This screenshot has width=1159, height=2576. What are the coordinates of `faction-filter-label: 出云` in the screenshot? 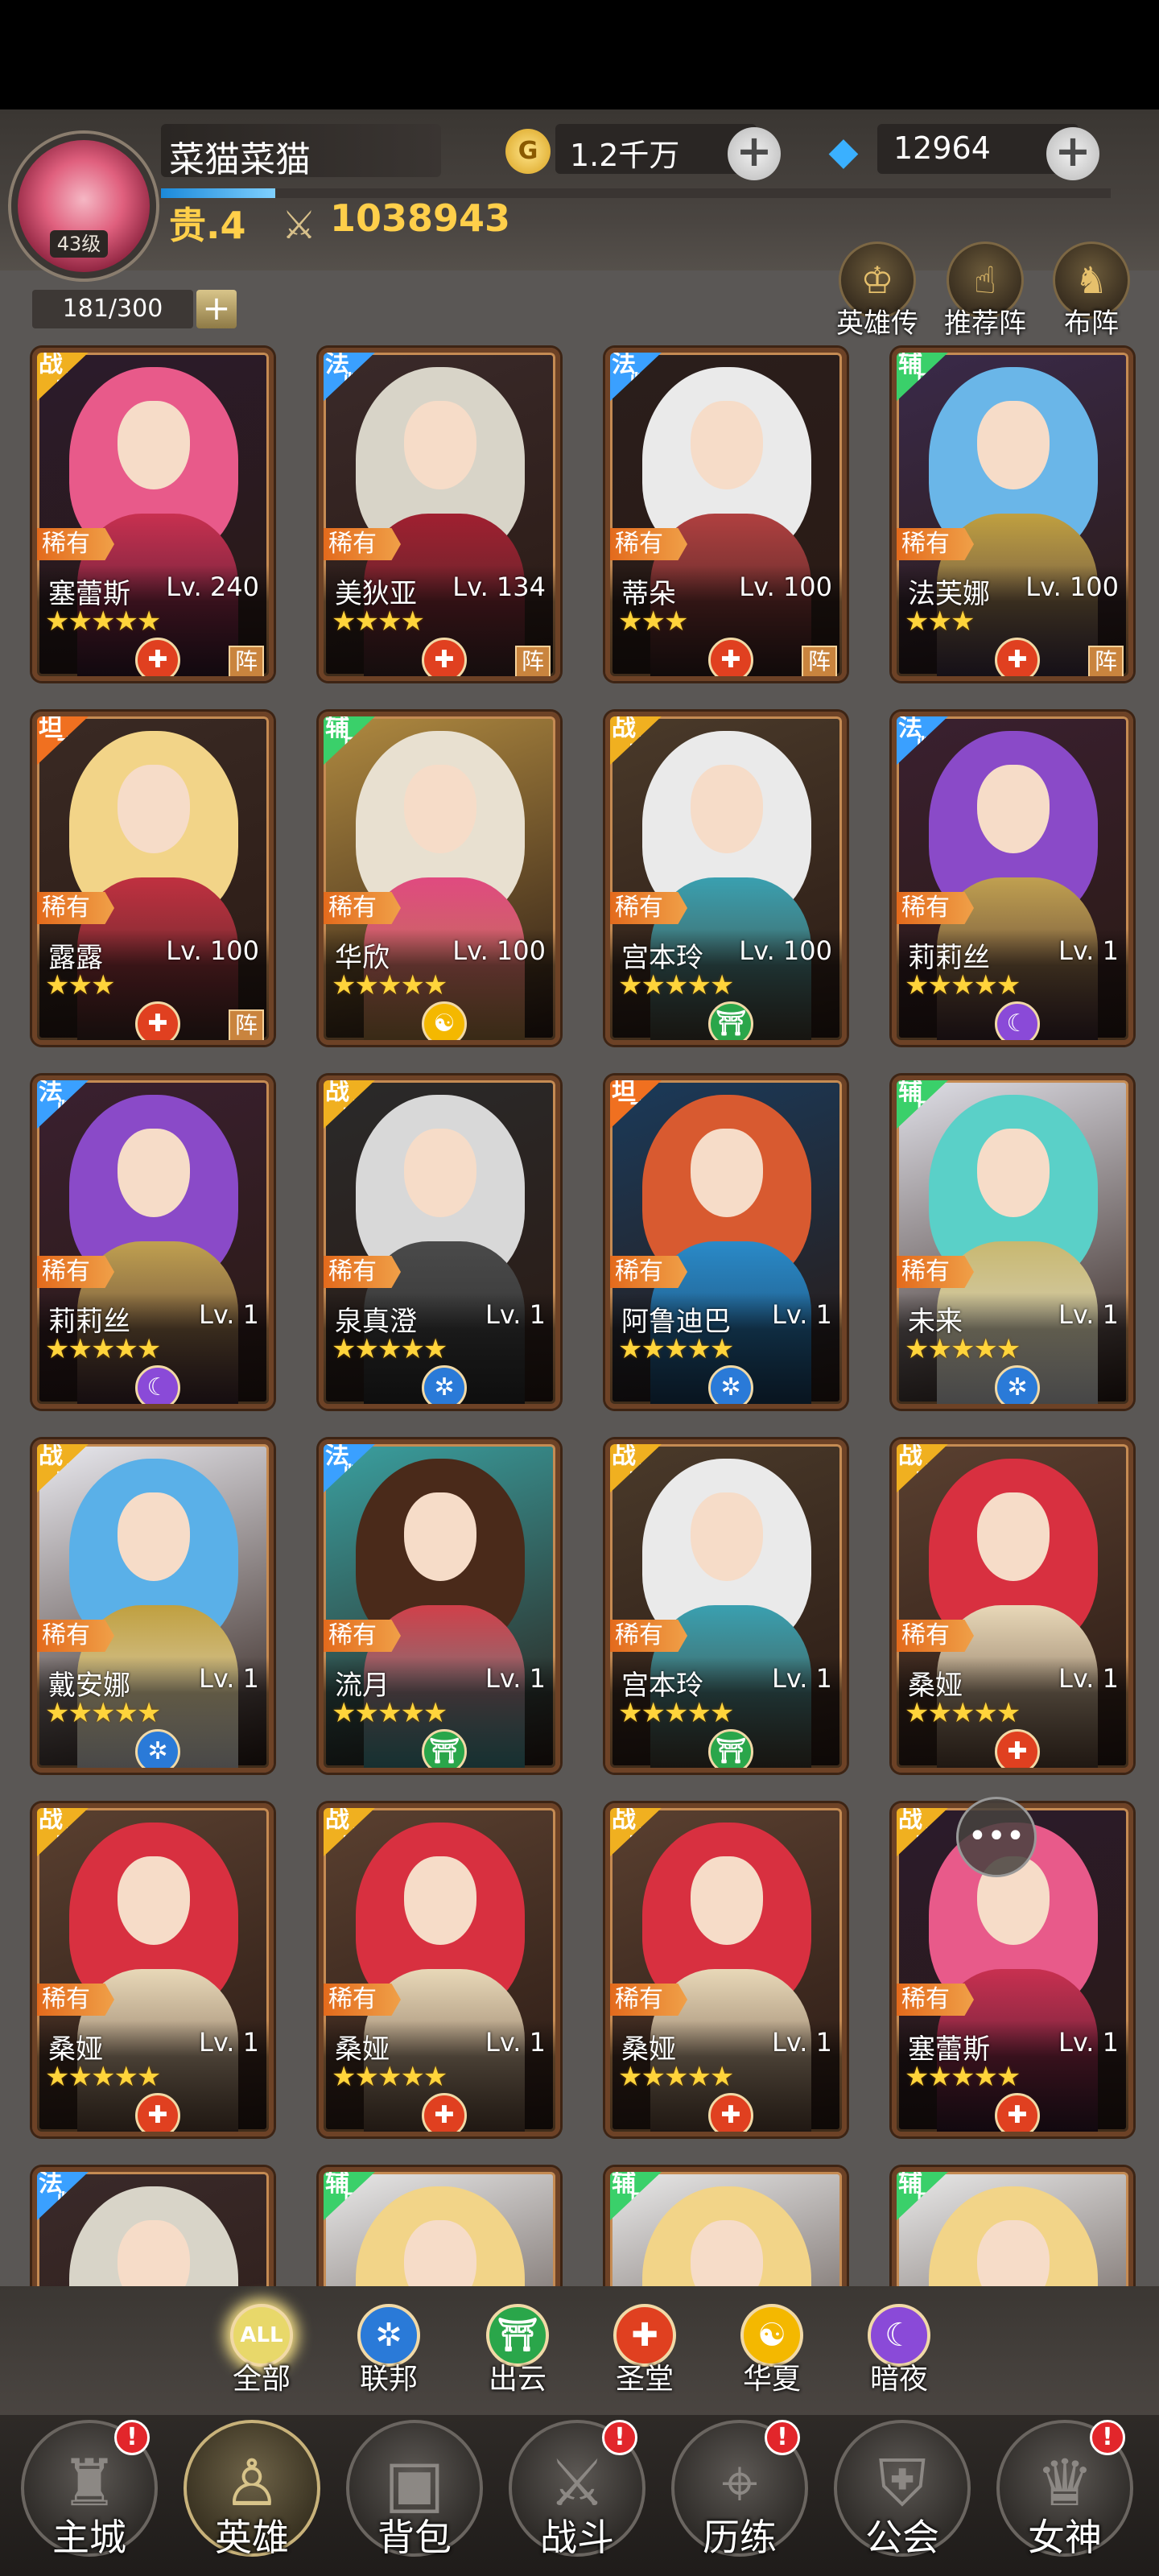 It's located at (517, 2379).